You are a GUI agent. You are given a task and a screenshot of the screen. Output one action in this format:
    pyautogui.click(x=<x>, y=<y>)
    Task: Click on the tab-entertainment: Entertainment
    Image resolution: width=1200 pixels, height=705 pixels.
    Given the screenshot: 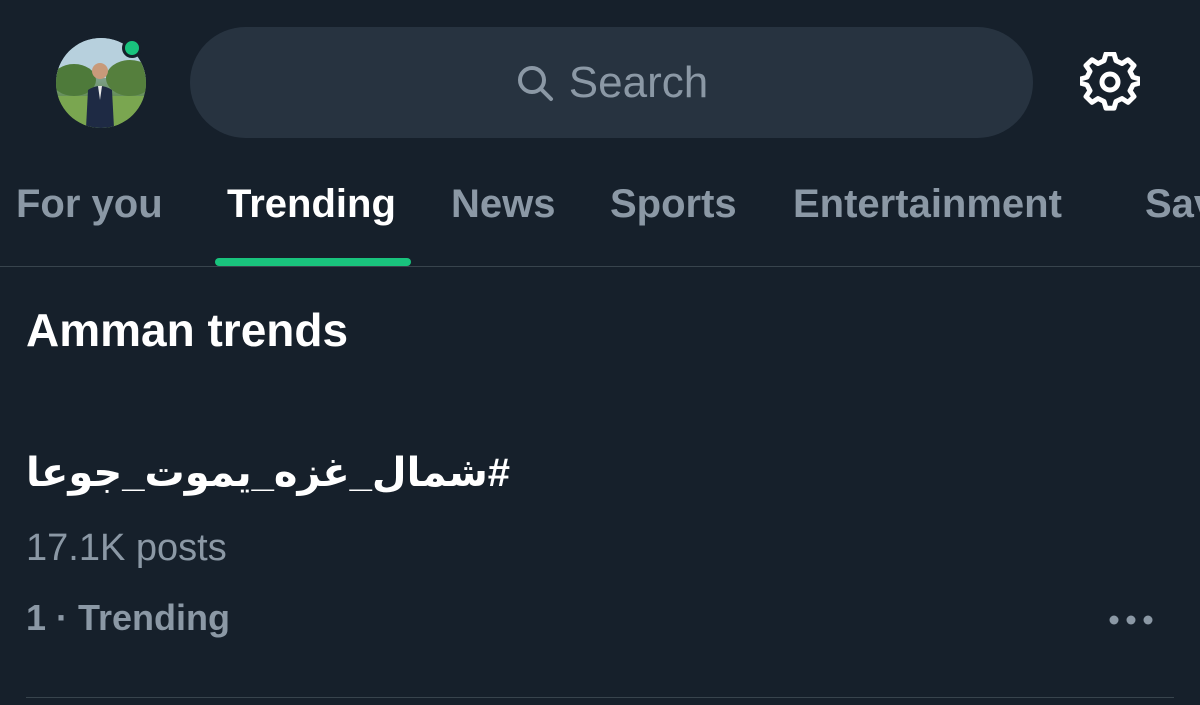 What is the action you would take?
    pyautogui.click(x=927, y=204)
    